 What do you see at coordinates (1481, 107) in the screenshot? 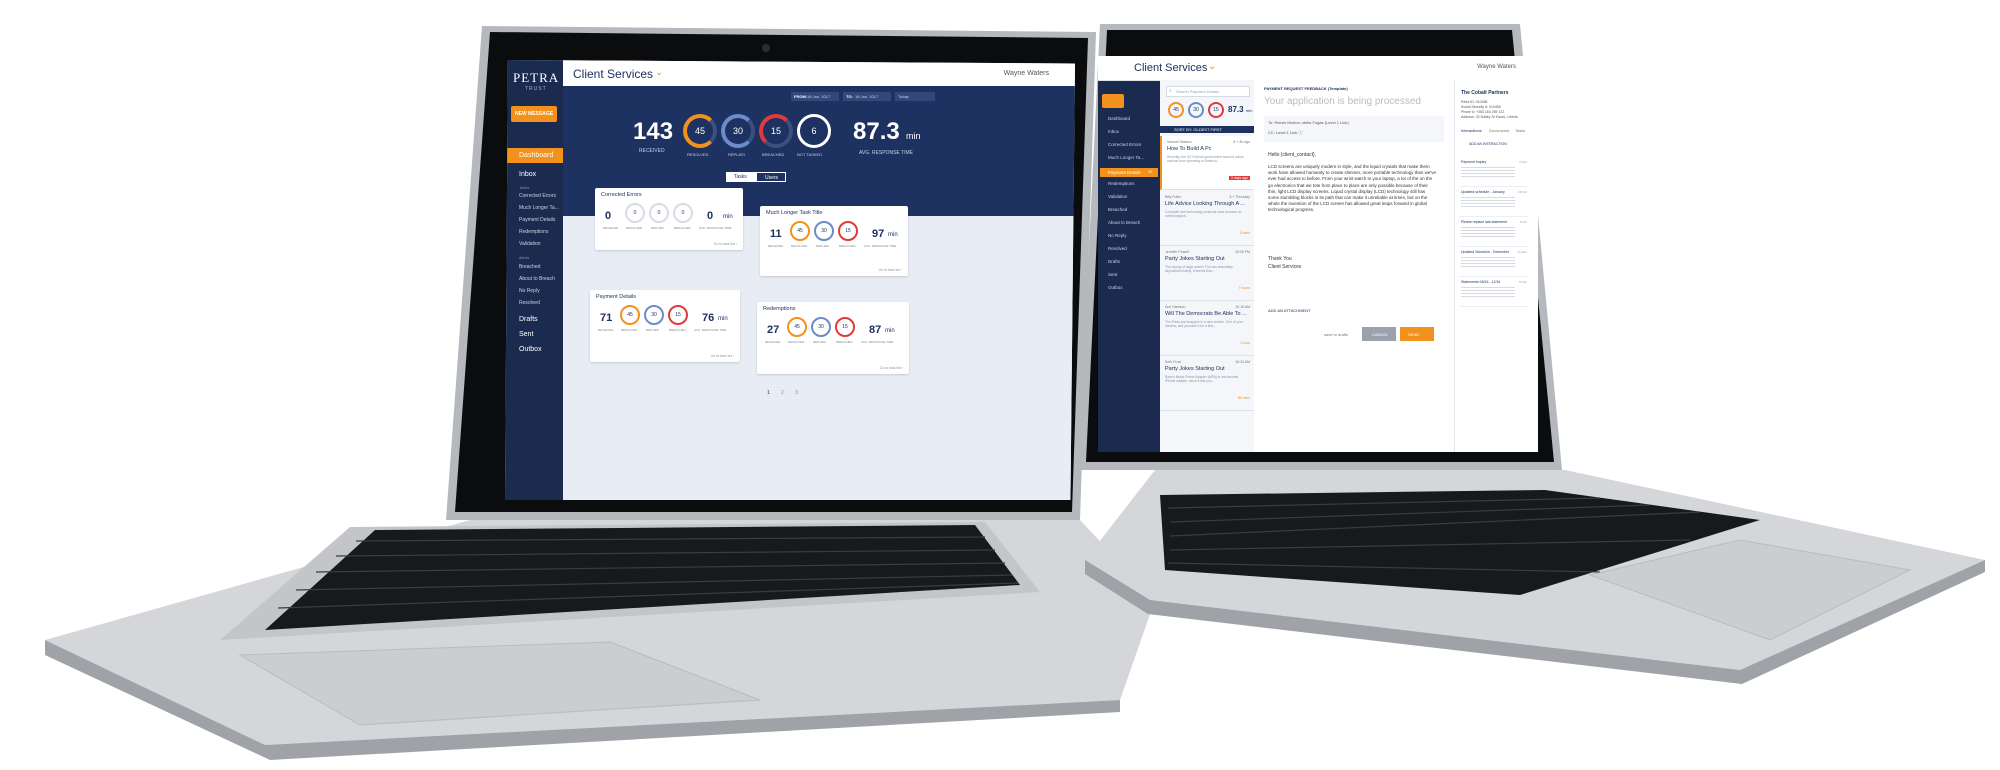
I see `contact-line2: Social Security #: 010456` at bounding box center [1481, 107].